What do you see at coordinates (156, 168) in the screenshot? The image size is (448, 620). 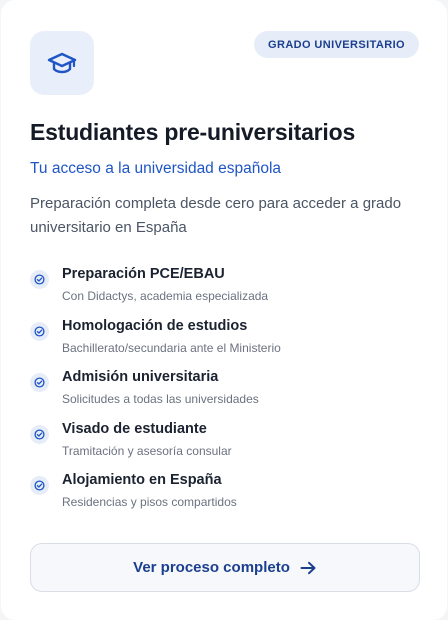 I see `card-subtitle: Tu acceso a la universidad española` at bounding box center [156, 168].